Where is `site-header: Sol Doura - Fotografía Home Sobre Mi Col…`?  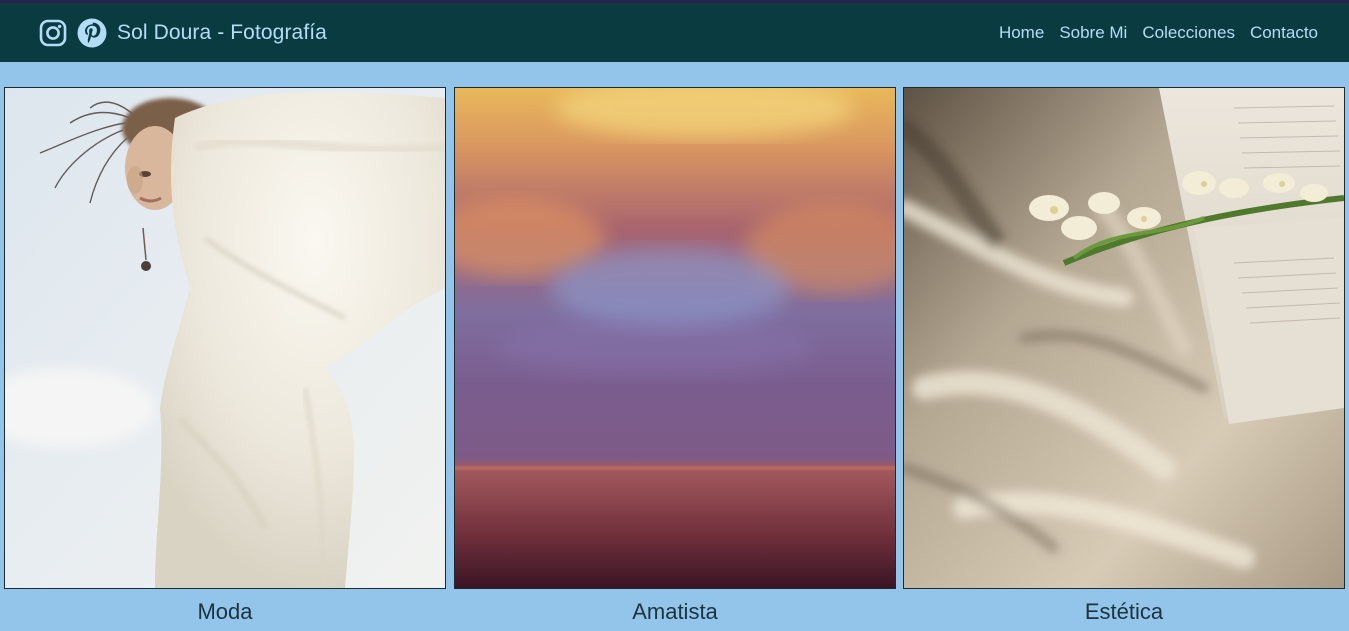
site-header: Sol Doura - Fotografía Home Sobre Mi Col… is located at coordinates (674, 32).